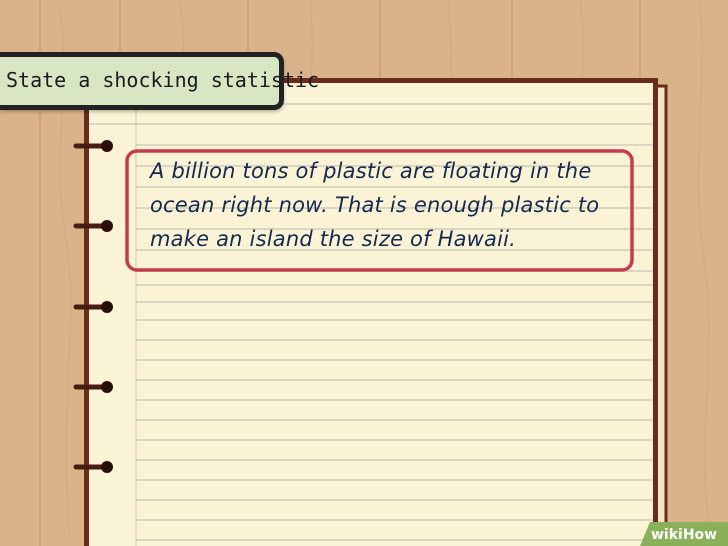  I want to click on wikihow-logo-how: How, so click(700, 535).